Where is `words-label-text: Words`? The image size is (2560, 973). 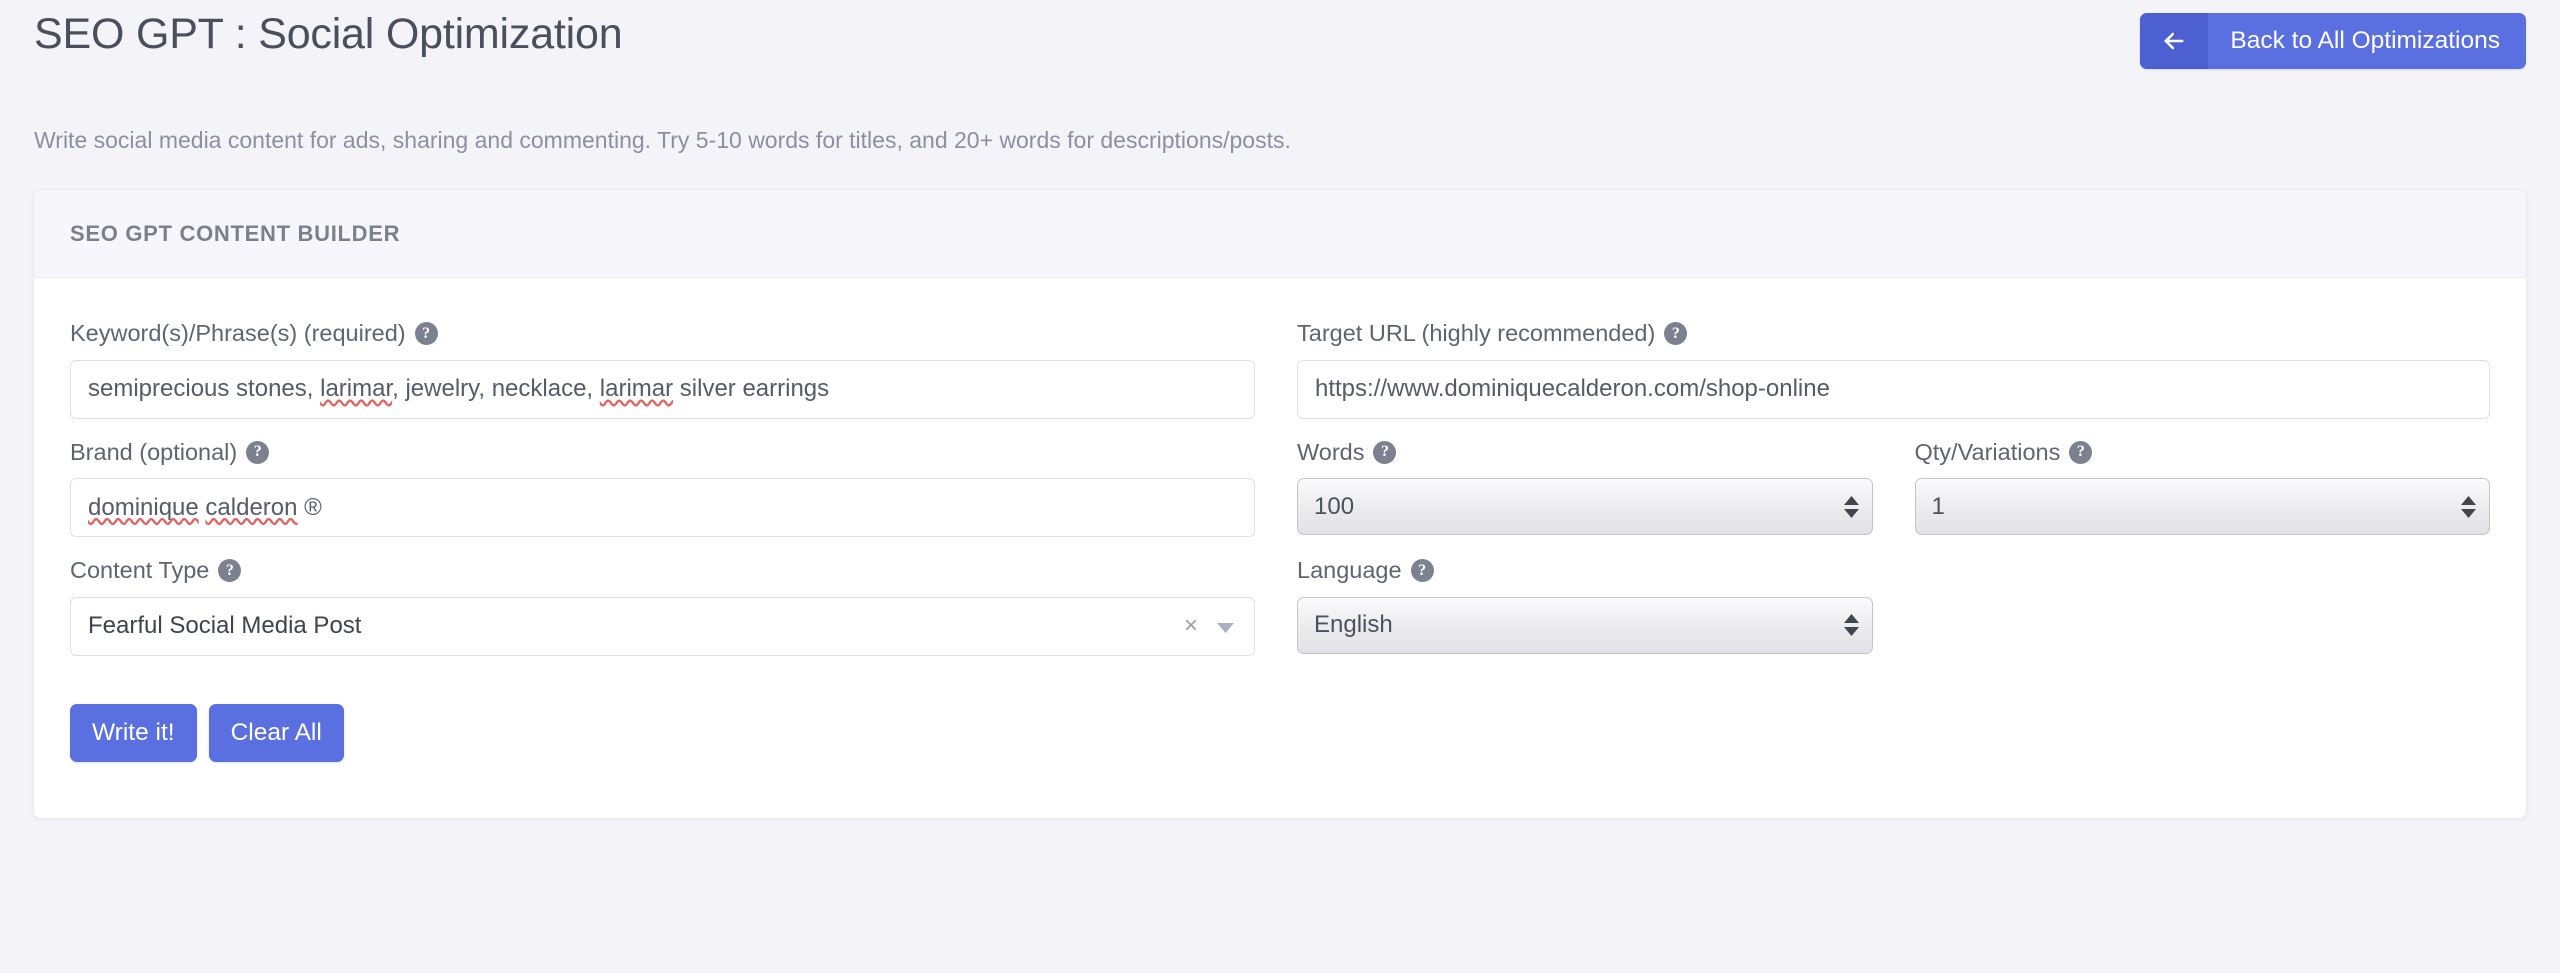
words-label-text: Words is located at coordinates (1331, 451).